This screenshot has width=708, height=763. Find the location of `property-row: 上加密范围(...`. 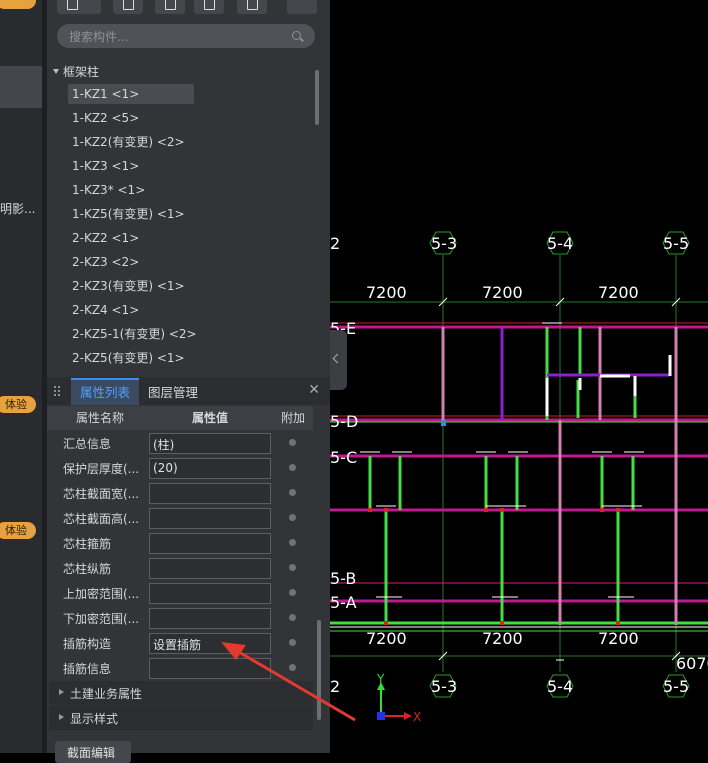

property-row: 上加密范围(... is located at coordinates (180, 593).